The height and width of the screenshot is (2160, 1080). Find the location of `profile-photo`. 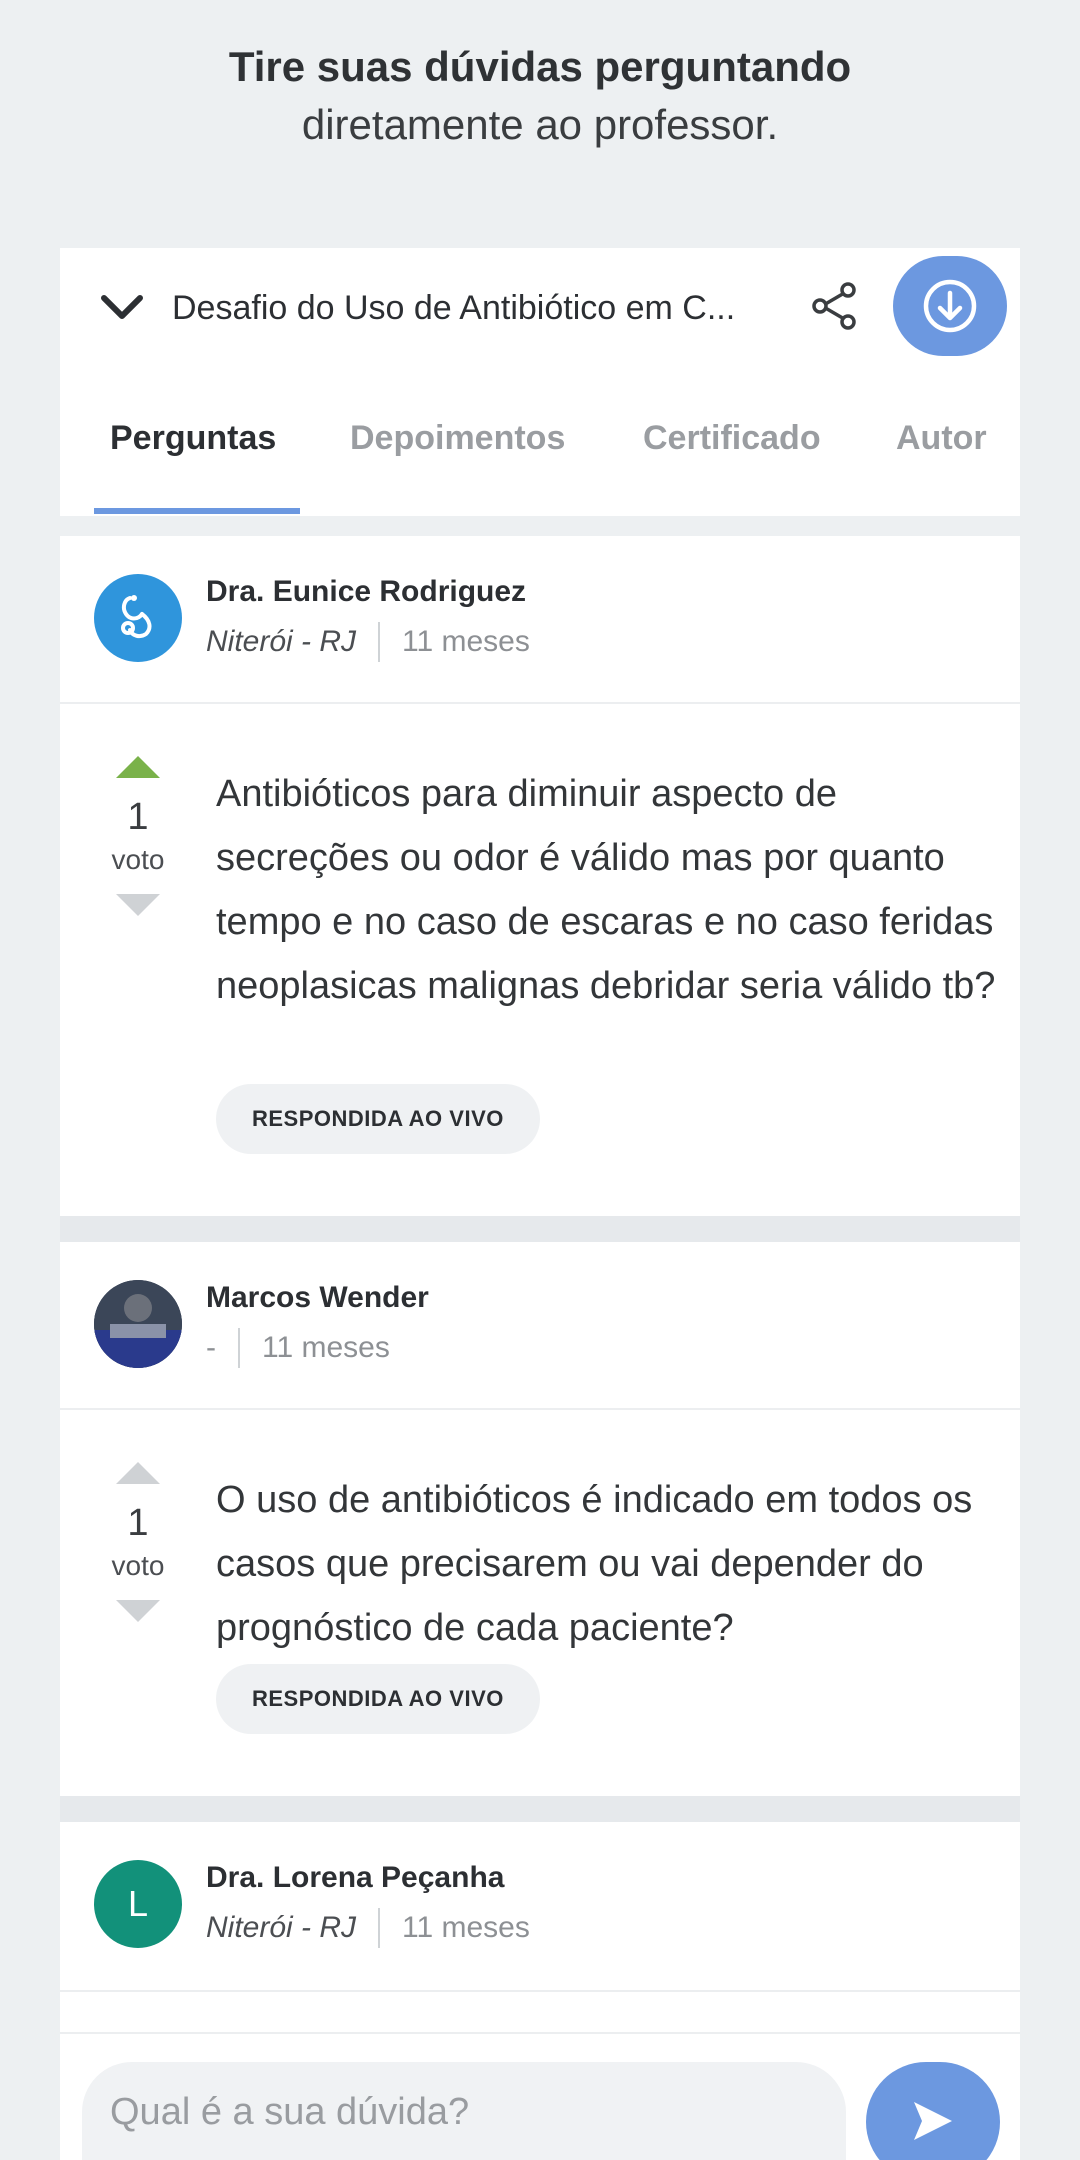

profile-photo is located at coordinates (138, 1324).